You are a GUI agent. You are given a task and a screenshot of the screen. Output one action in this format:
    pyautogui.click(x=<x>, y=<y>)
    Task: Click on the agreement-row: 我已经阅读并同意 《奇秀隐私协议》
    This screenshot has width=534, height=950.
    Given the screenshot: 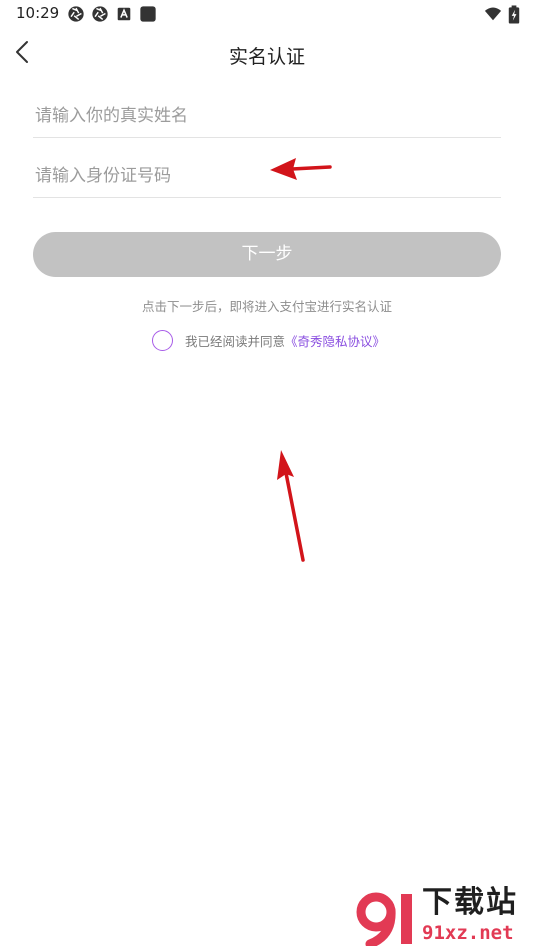 What is the action you would take?
    pyautogui.click(x=268, y=340)
    